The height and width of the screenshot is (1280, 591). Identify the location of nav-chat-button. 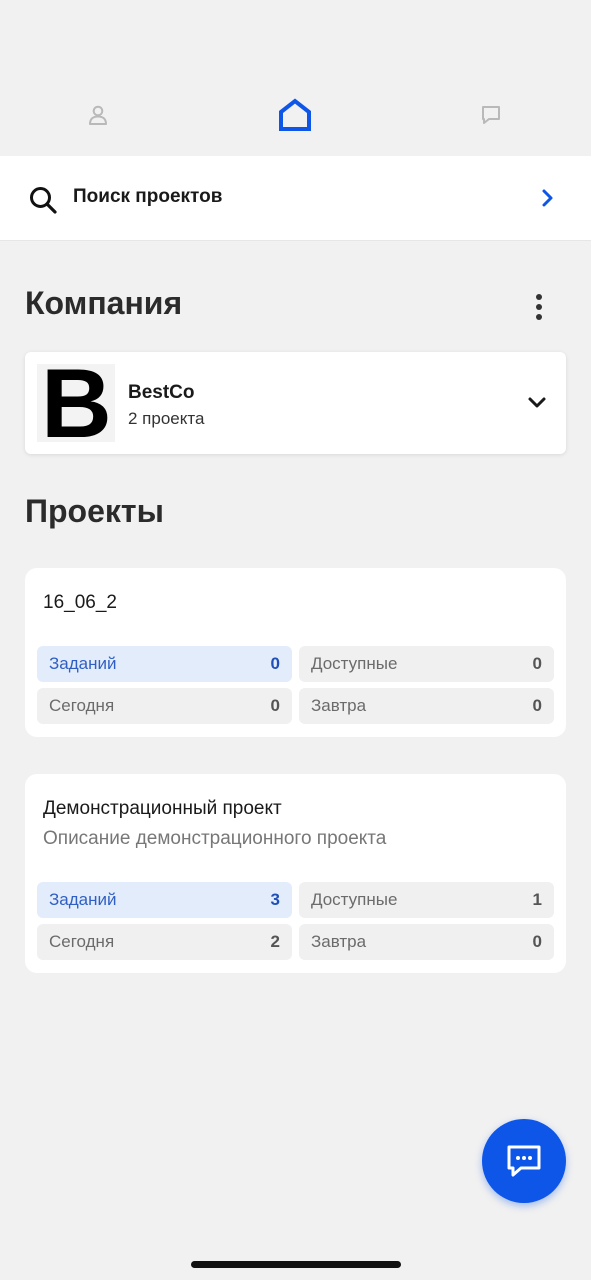
(491, 115).